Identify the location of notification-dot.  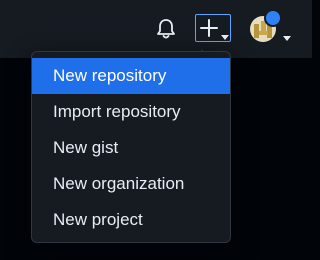
(273, 18).